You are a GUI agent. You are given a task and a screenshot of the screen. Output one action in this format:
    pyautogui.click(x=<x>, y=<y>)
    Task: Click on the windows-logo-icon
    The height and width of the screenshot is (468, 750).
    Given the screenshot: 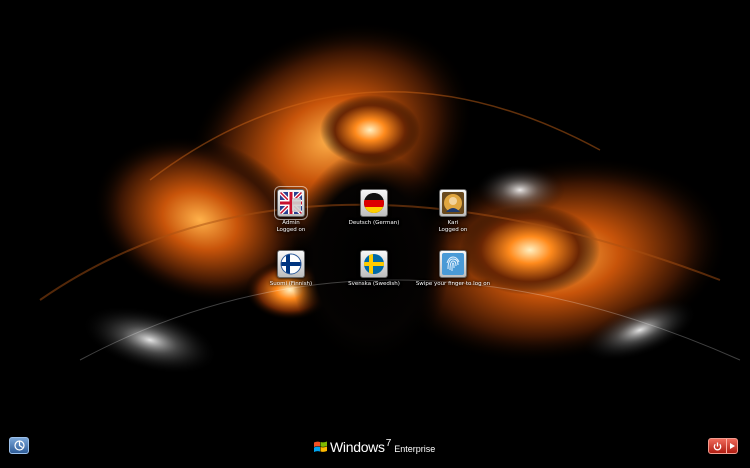 What is the action you would take?
    pyautogui.click(x=320, y=446)
    